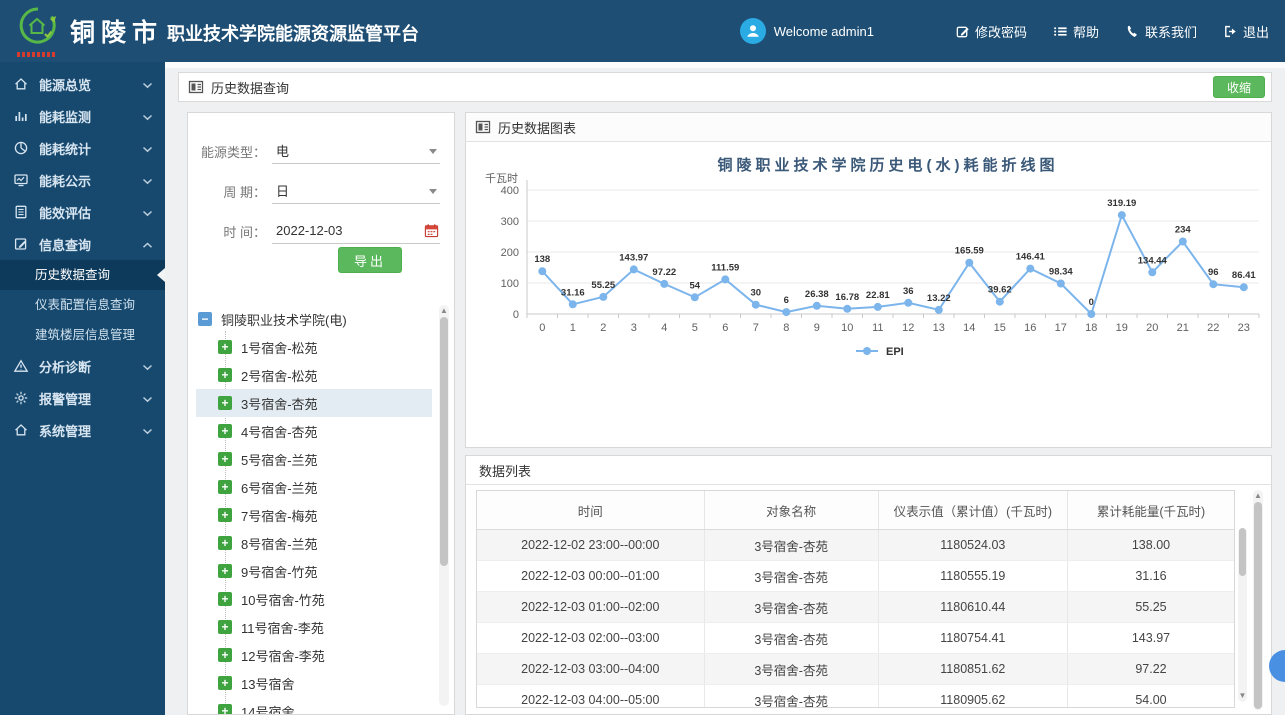 This screenshot has height=715, width=1285. Describe the element at coordinates (314, 347) in the screenshot. I see `tree-node: +1号宿舍-松苑` at that location.